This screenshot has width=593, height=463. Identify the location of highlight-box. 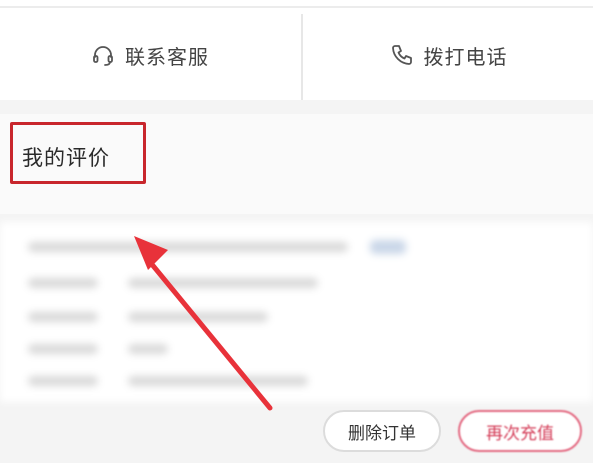
(78, 153).